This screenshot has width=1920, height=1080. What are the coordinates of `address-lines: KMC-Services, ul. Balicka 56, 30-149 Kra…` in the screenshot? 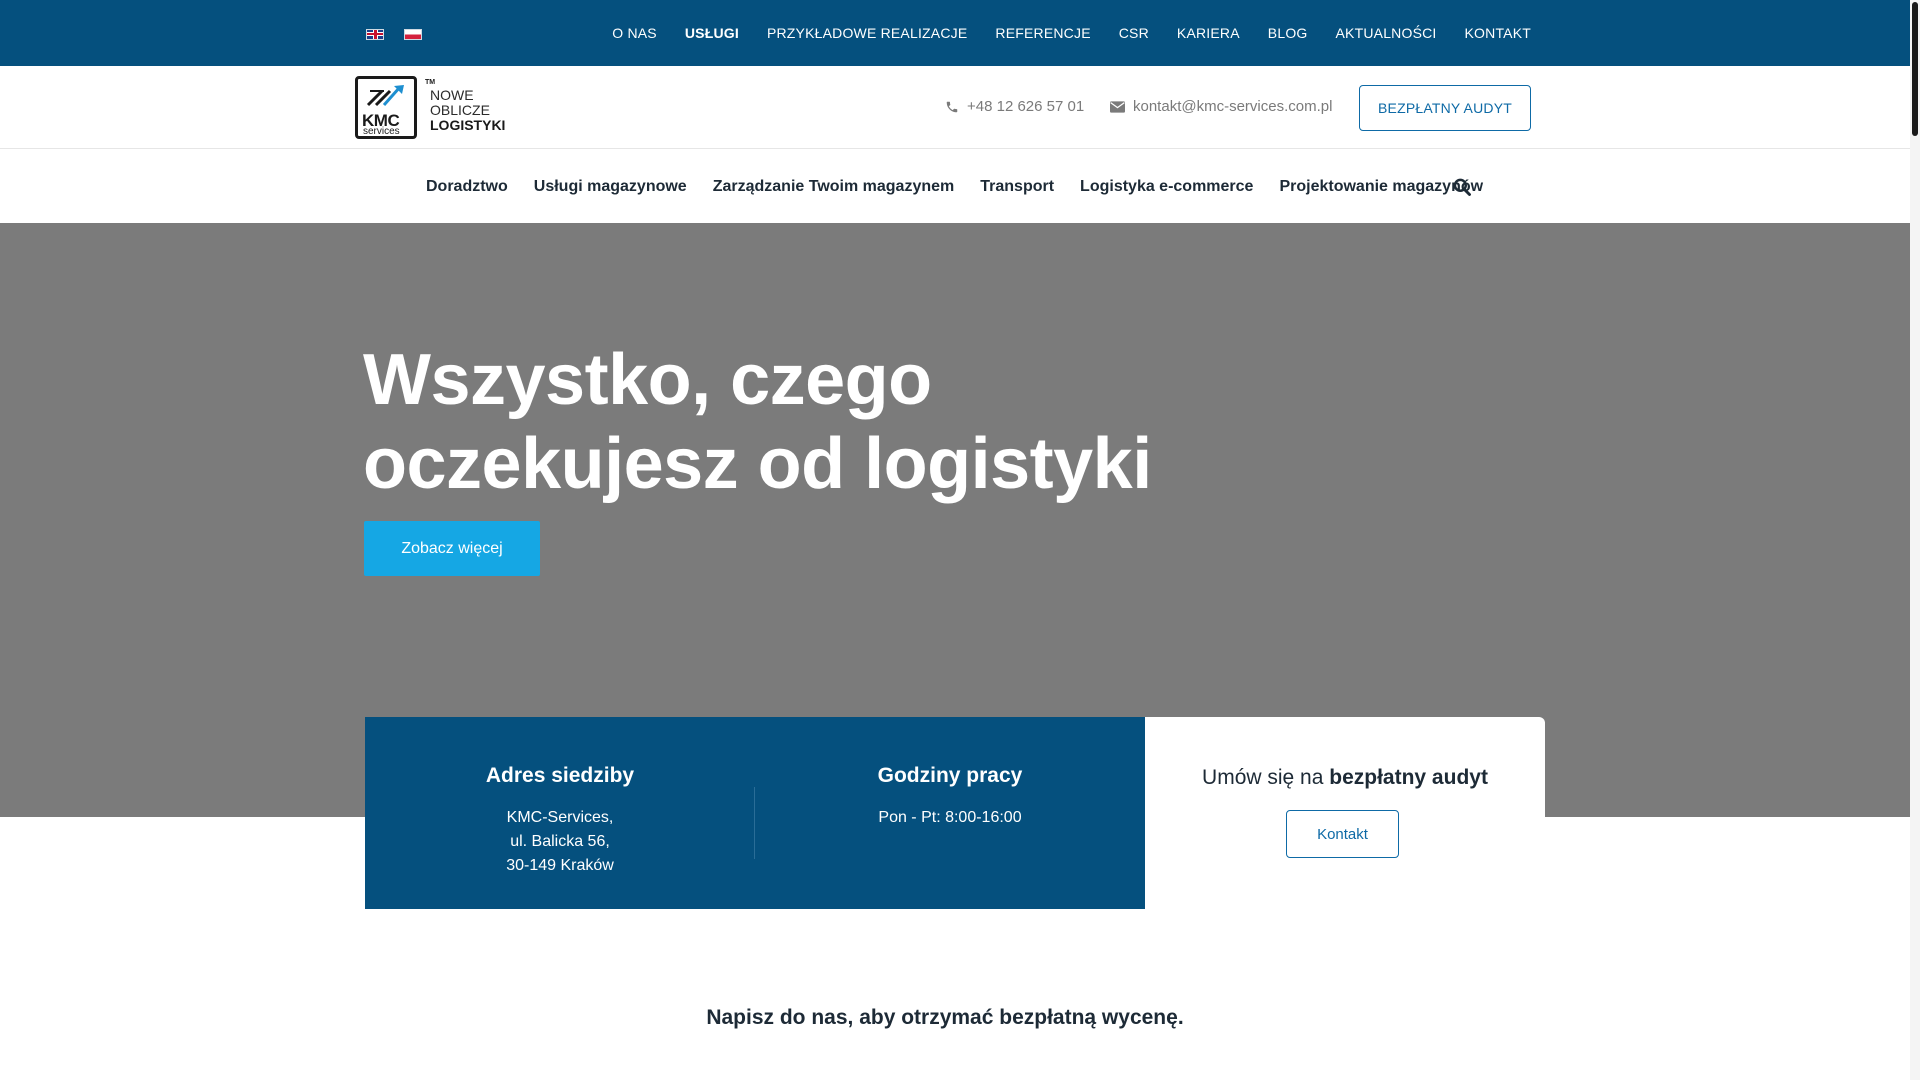 It's located at (560, 842).